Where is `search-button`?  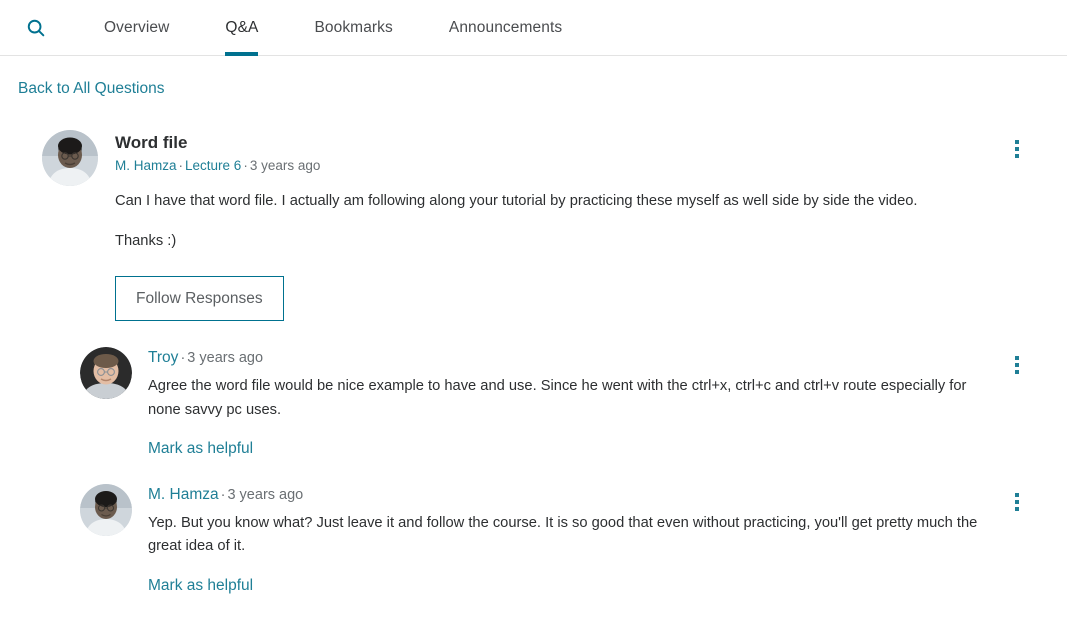
search-button is located at coordinates (36, 28).